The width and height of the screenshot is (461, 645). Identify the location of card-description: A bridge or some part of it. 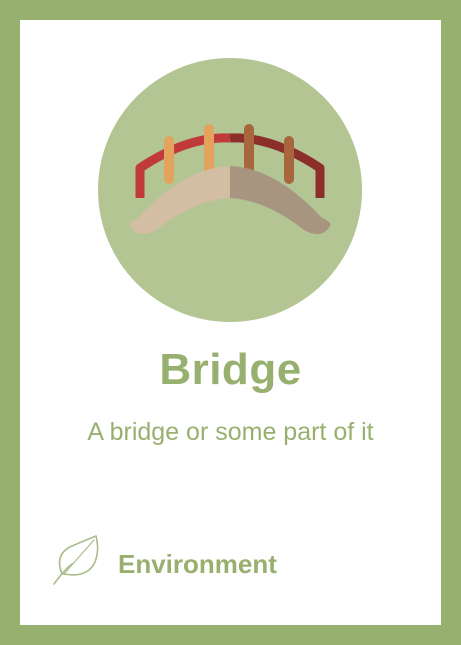
(230, 432).